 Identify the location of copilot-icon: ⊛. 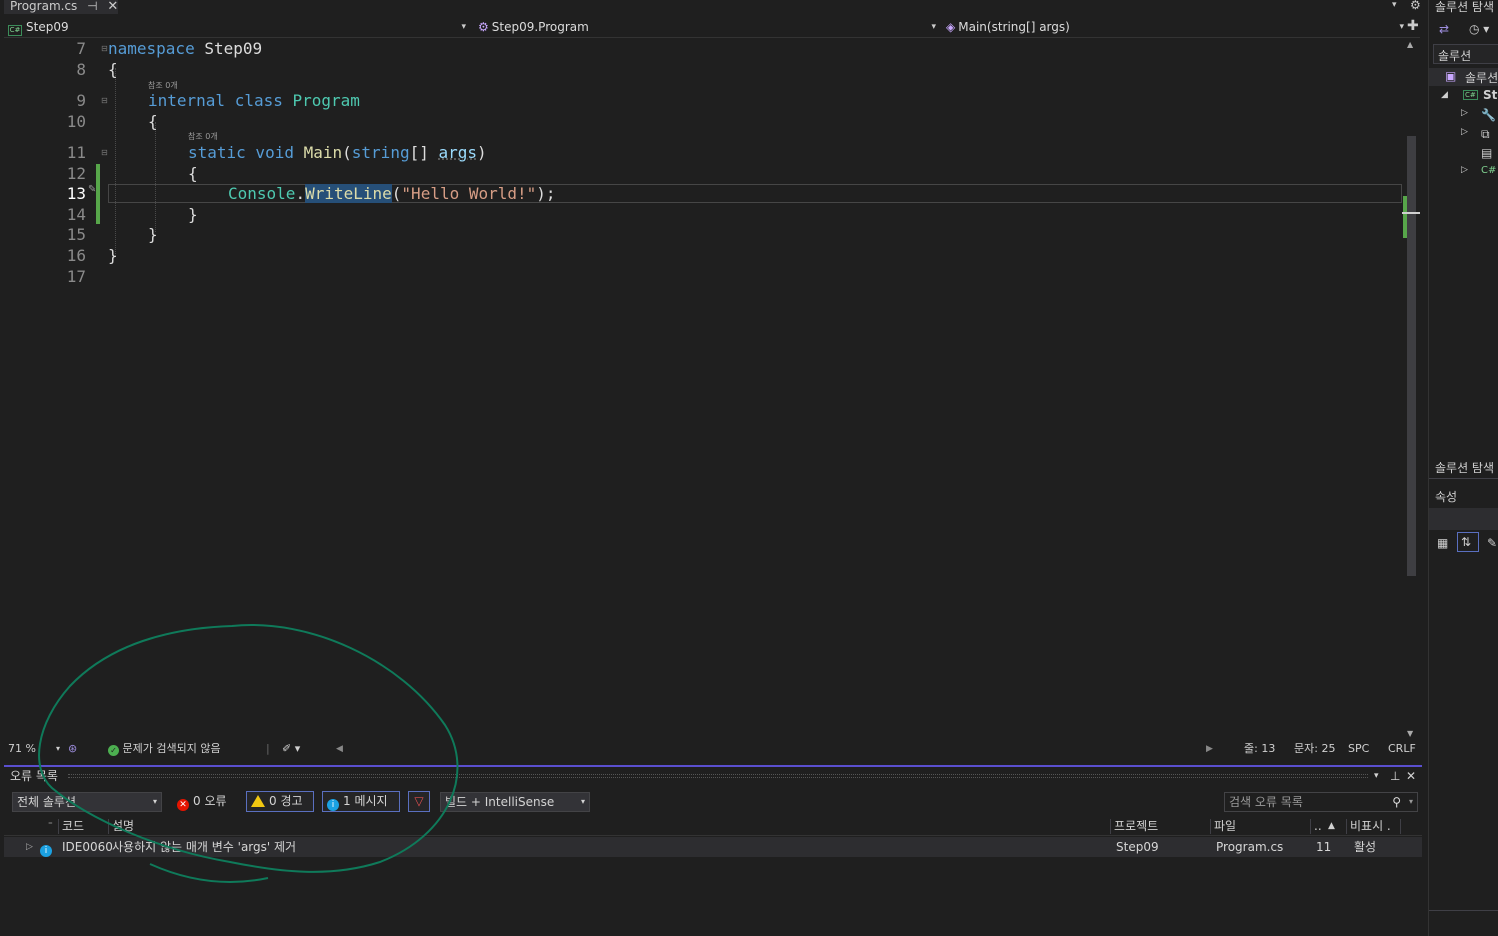
(72, 749).